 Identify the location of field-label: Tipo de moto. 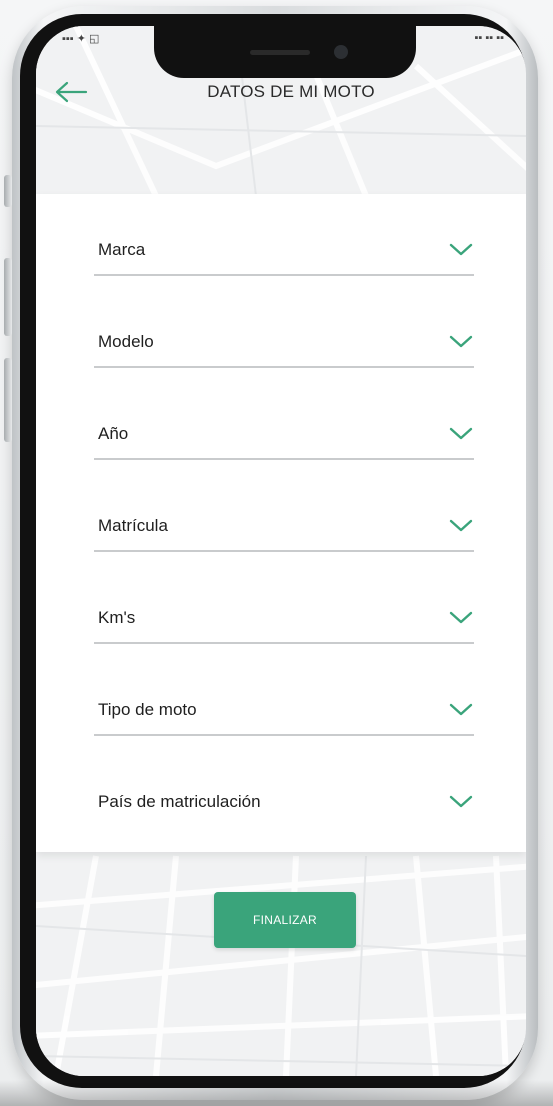
(147, 709).